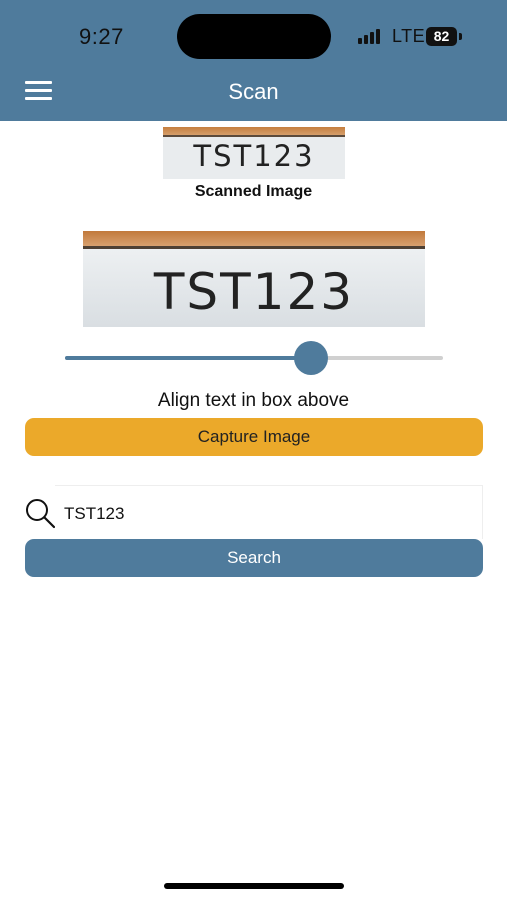  I want to click on scanned-image-thumbnail: TST123, so click(254, 153).